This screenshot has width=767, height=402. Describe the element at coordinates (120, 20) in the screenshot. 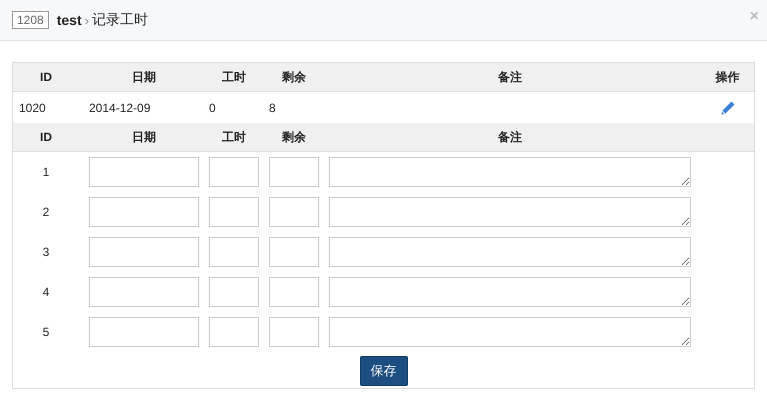

I see `dialog-title: 记录工时` at that location.